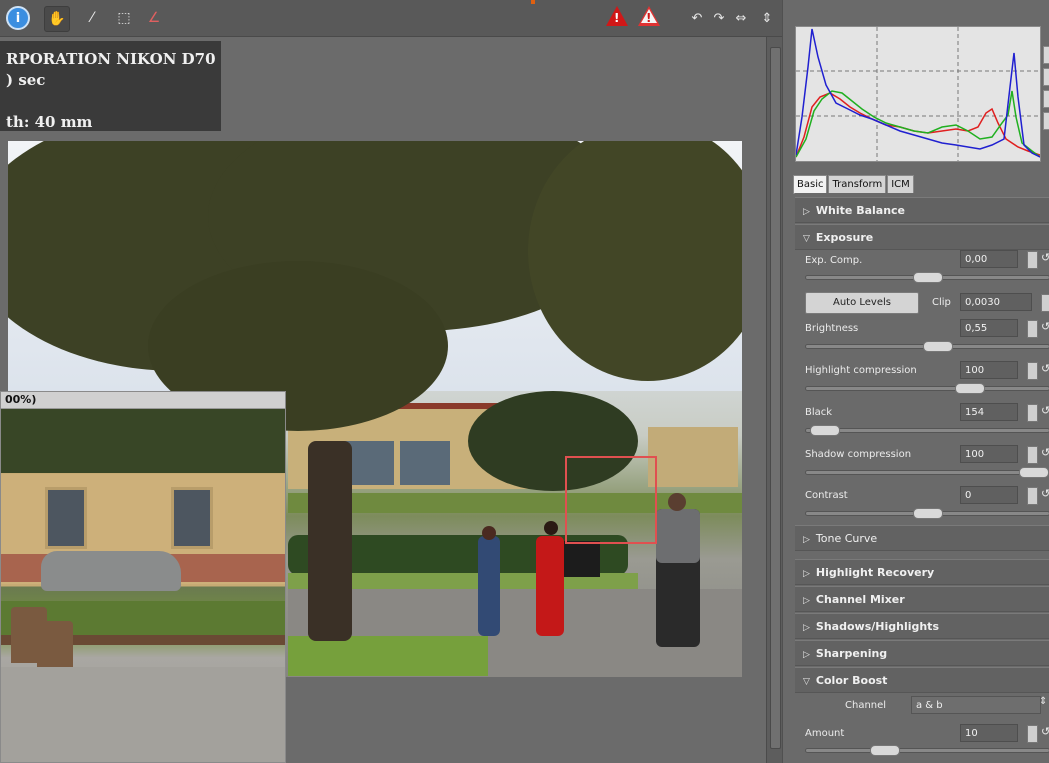  I want to click on brightness-field: 0,55, so click(989, 328).